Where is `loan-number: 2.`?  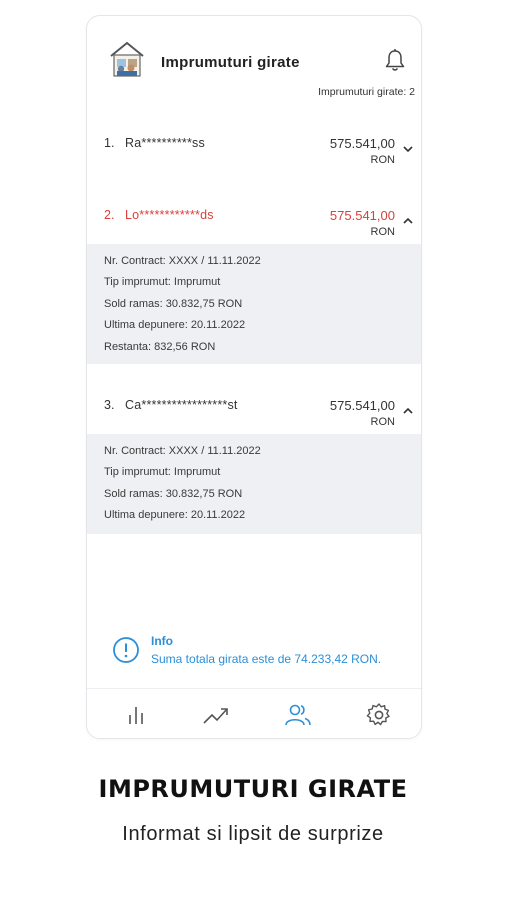
loan-number: 2. is located at coordinates (109, 215).